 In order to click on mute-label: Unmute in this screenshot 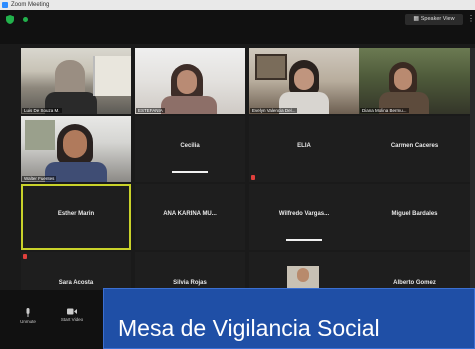, I will do `click(28, 321)`.